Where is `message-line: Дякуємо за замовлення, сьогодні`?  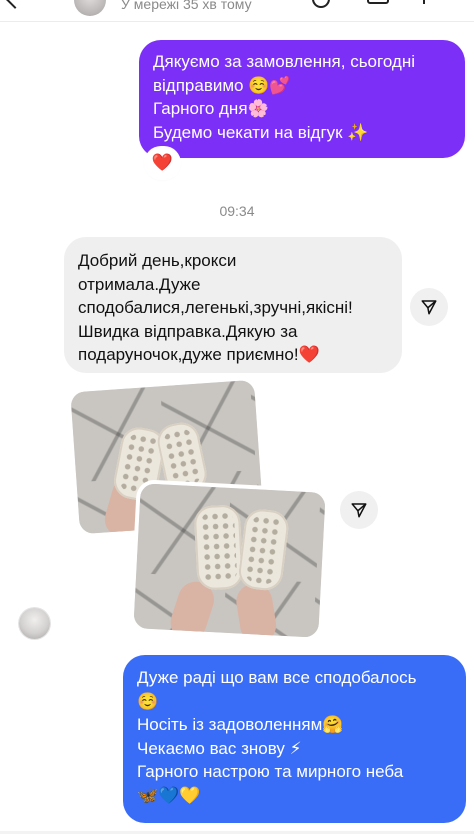 message-line: Дякуємо за замовлення, сьогодні is located at coordinates (284, 61).